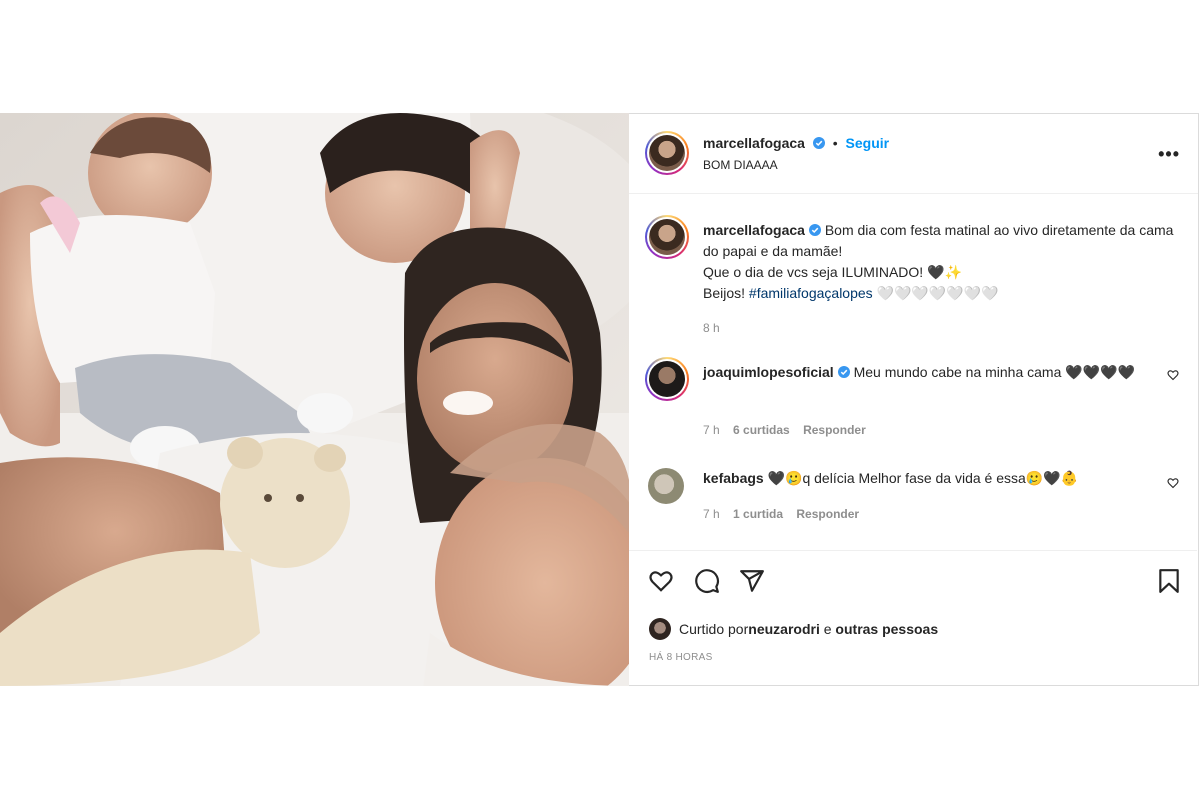 This screenshot has height=800, width=1200. Describe the element at coordinates (733, 478) in the screenshot. I see `commenter-username: kefabags` at that location.